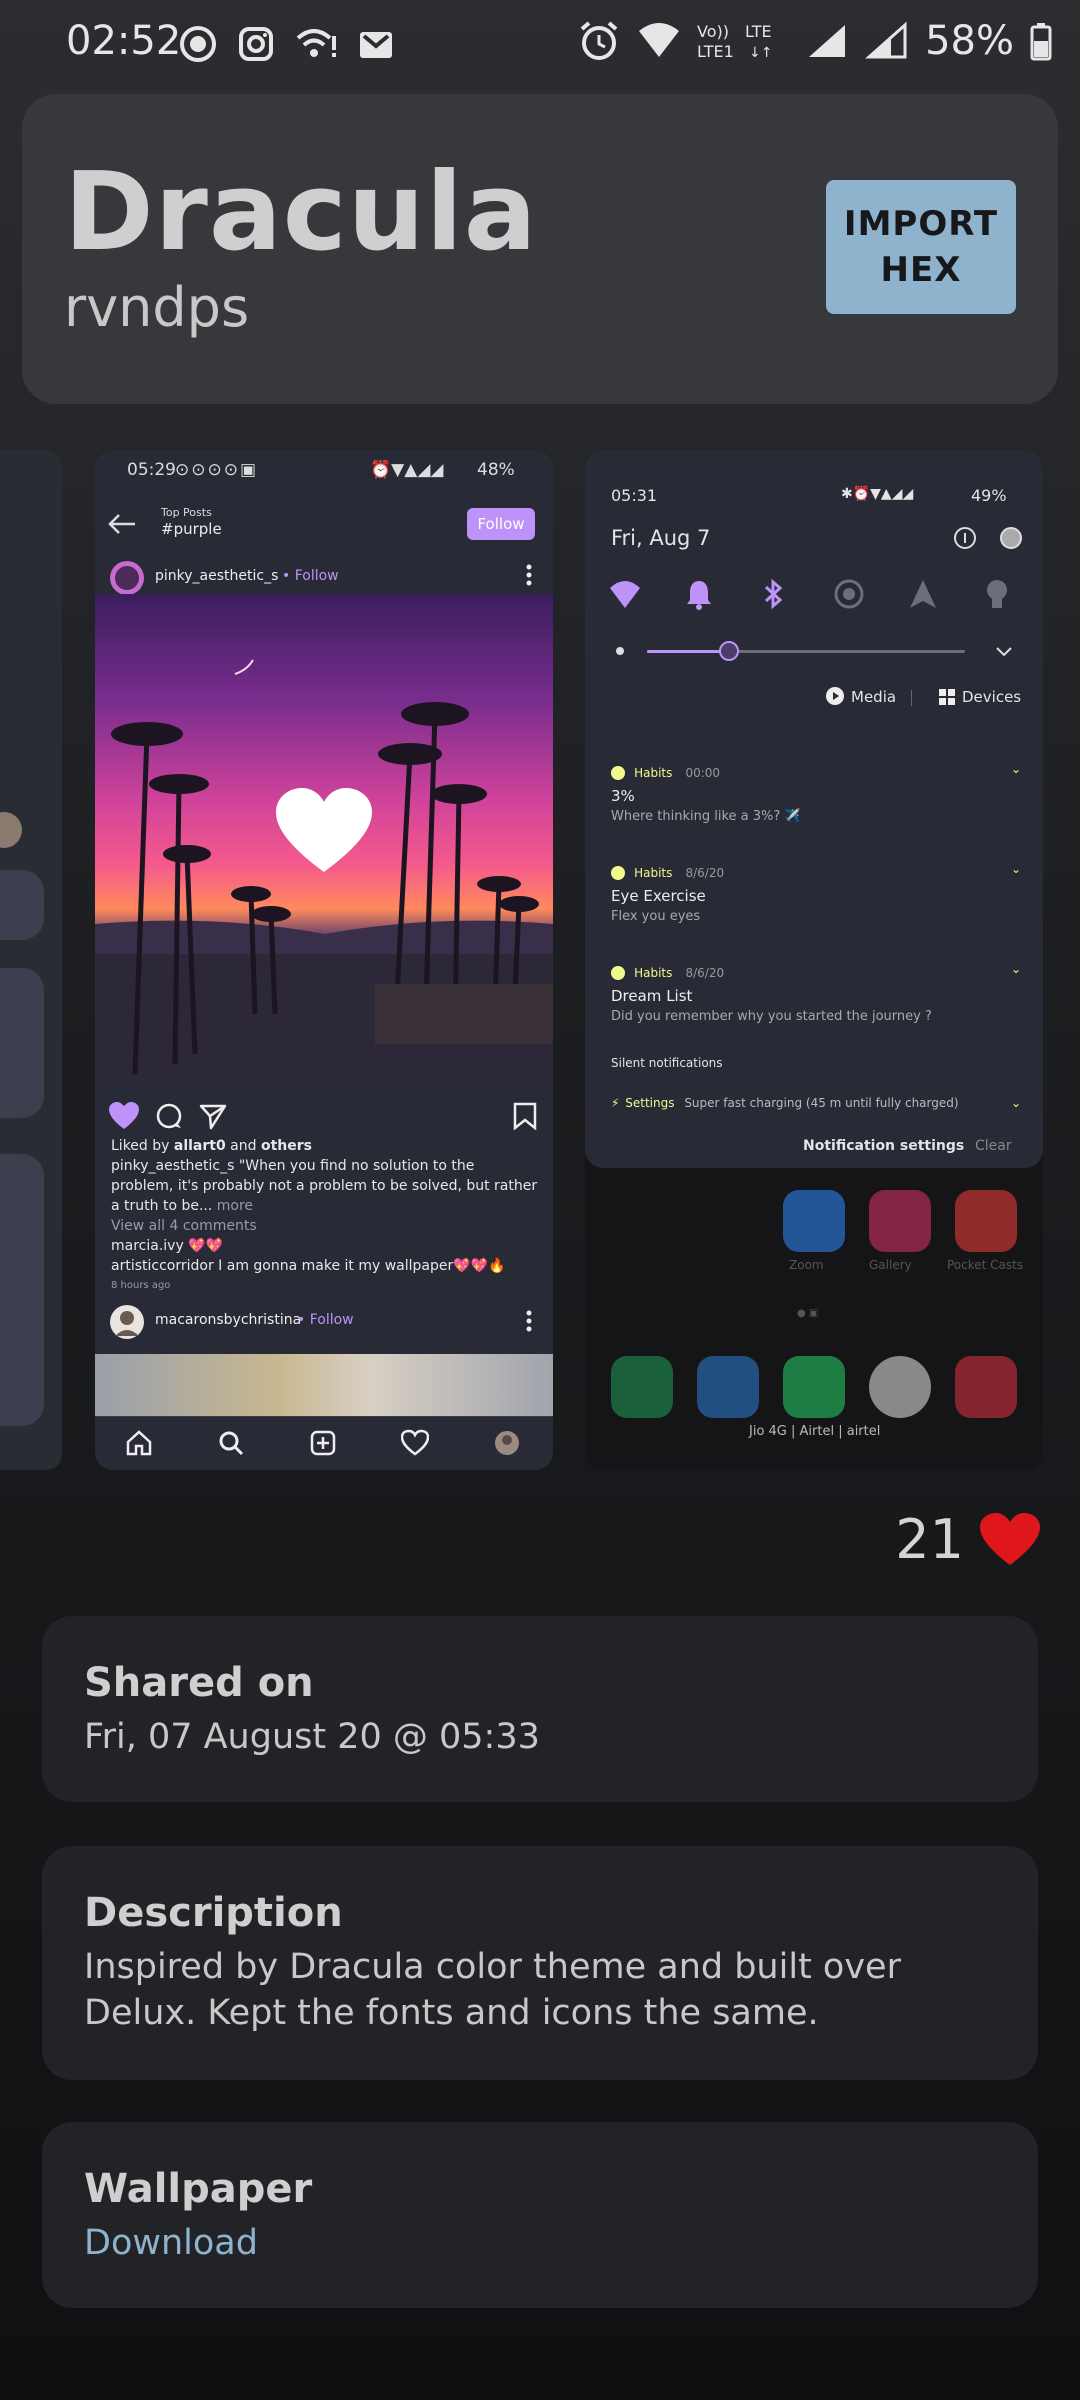 Image resolution: width=1080 pixels, height=2400 pixels. Describe the element at coordinates (525, 1116) in the screenshot. I see `bookmark-icon` at that location.